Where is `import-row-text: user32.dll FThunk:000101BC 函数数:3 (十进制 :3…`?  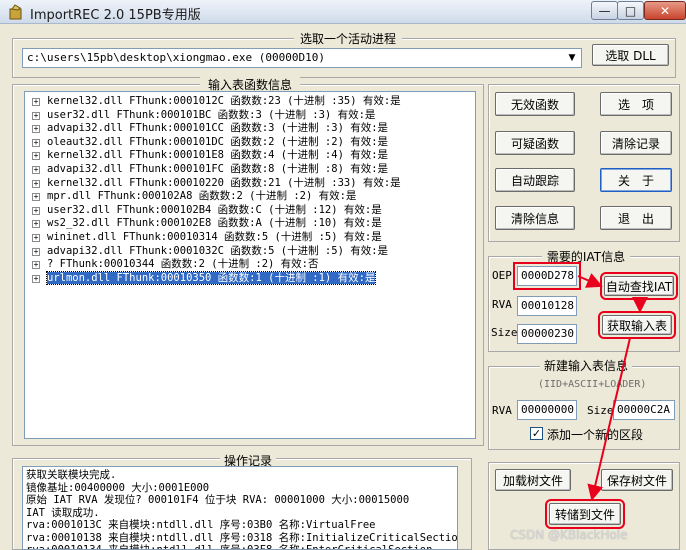
import-row-text: user32.dll FThunk:000101BC 函数数:3 (十进制 :3… is located at coordinates (211, 114).